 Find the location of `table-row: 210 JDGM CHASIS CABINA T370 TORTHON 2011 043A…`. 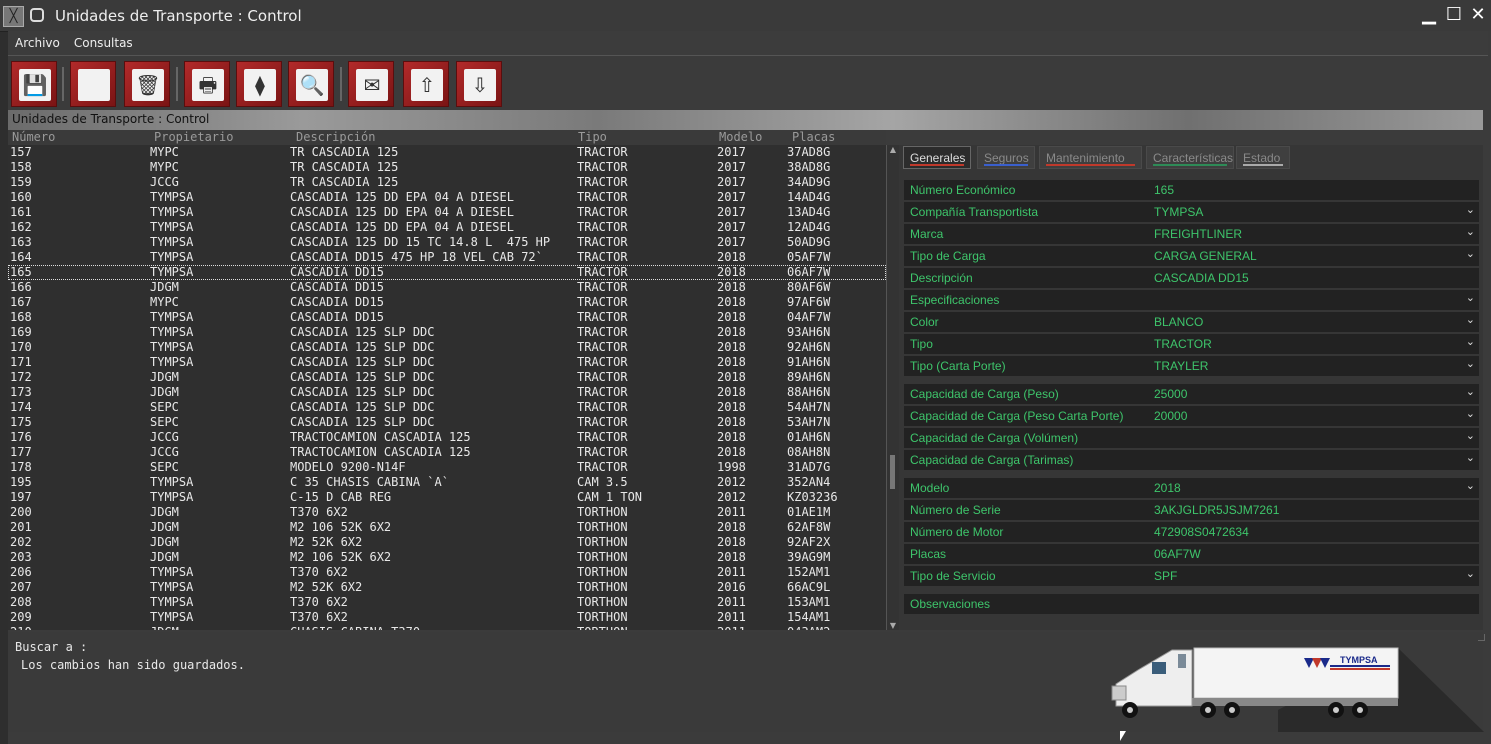

table-row: 210 JDGM CHASIS CABINA T370 TORTHON 2011 043A… is located at coordinates (447, 627).